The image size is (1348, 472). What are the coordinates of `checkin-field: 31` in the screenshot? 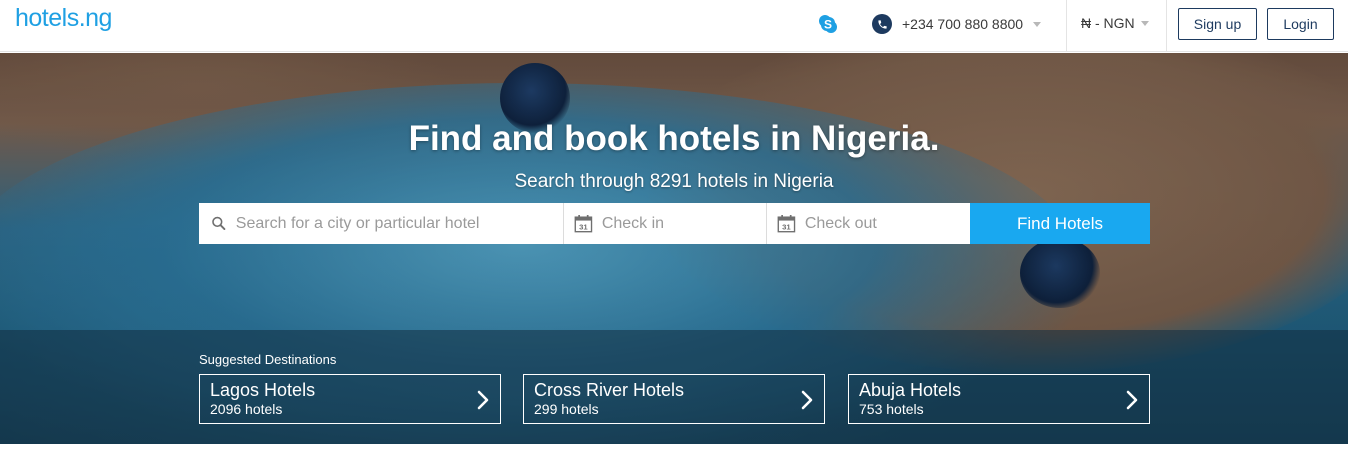 It's located at (665, 223).